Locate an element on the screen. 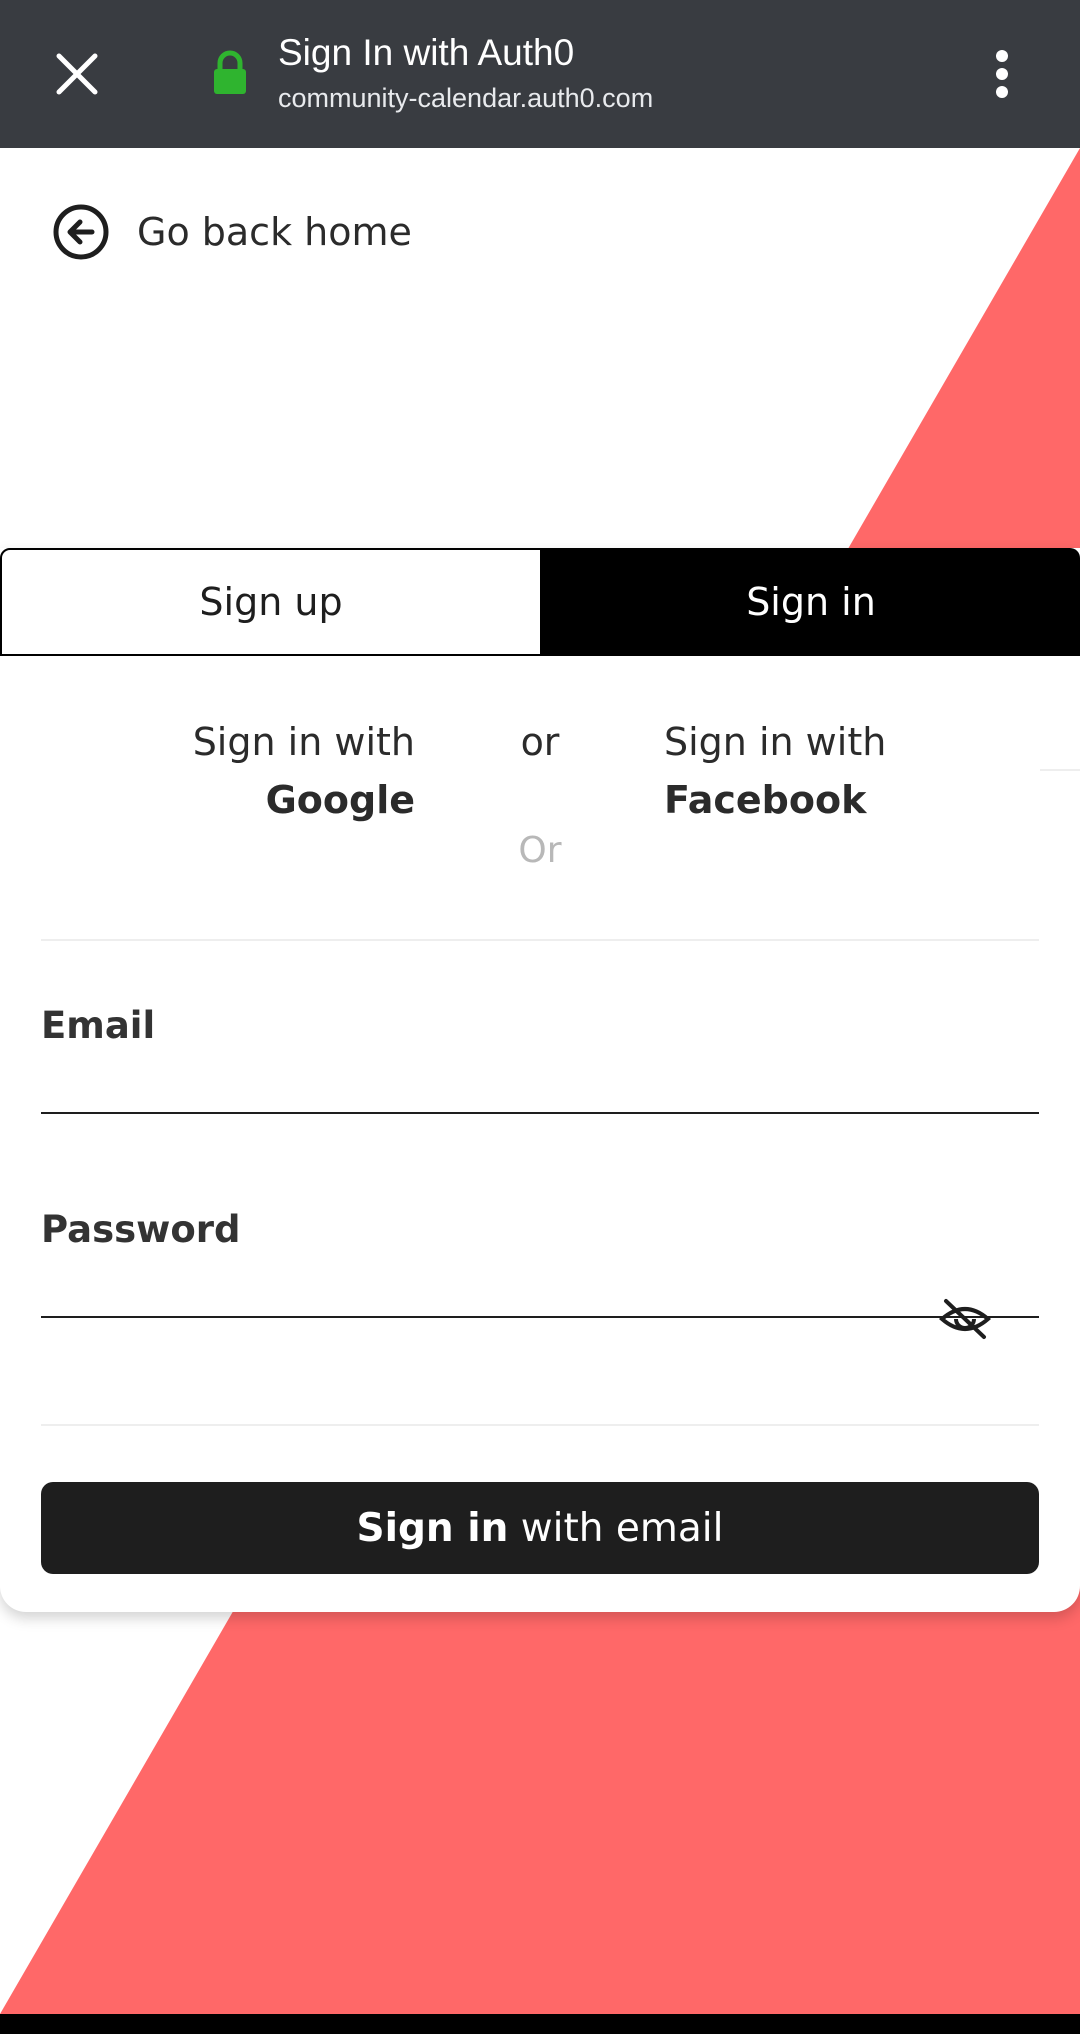 Image resolution: width=1080 pixels, height=2034 pixels. menu-button is located at coordinates (1002, 74).